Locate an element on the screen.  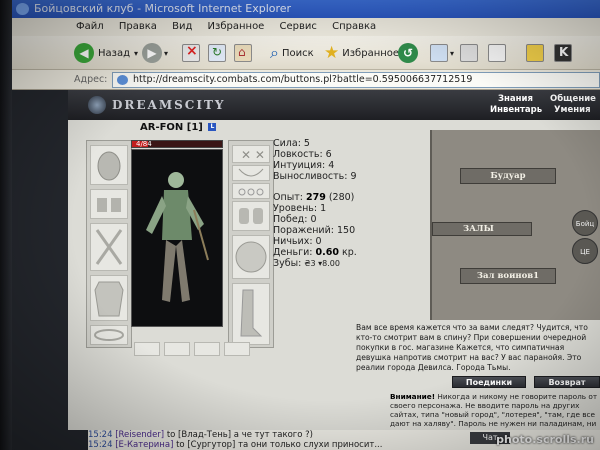
character-name: AR-FON [1] L is located at coordinates (178, 127).